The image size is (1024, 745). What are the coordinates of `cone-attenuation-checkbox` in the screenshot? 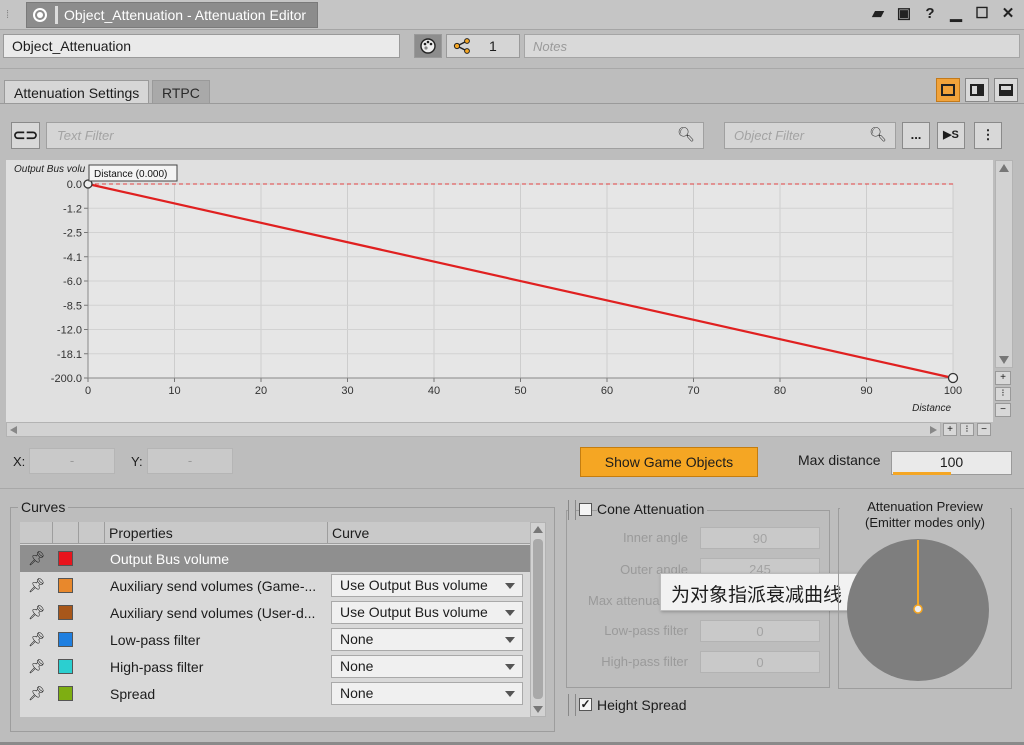 It's located at (585, 509).